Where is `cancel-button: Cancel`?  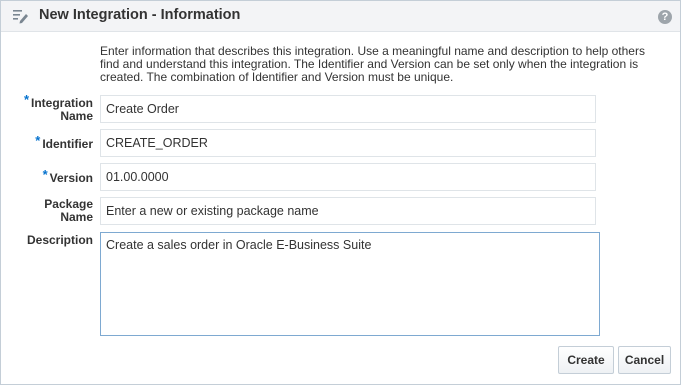 cancel-button: Cancel is located at coordinates (644, 360).